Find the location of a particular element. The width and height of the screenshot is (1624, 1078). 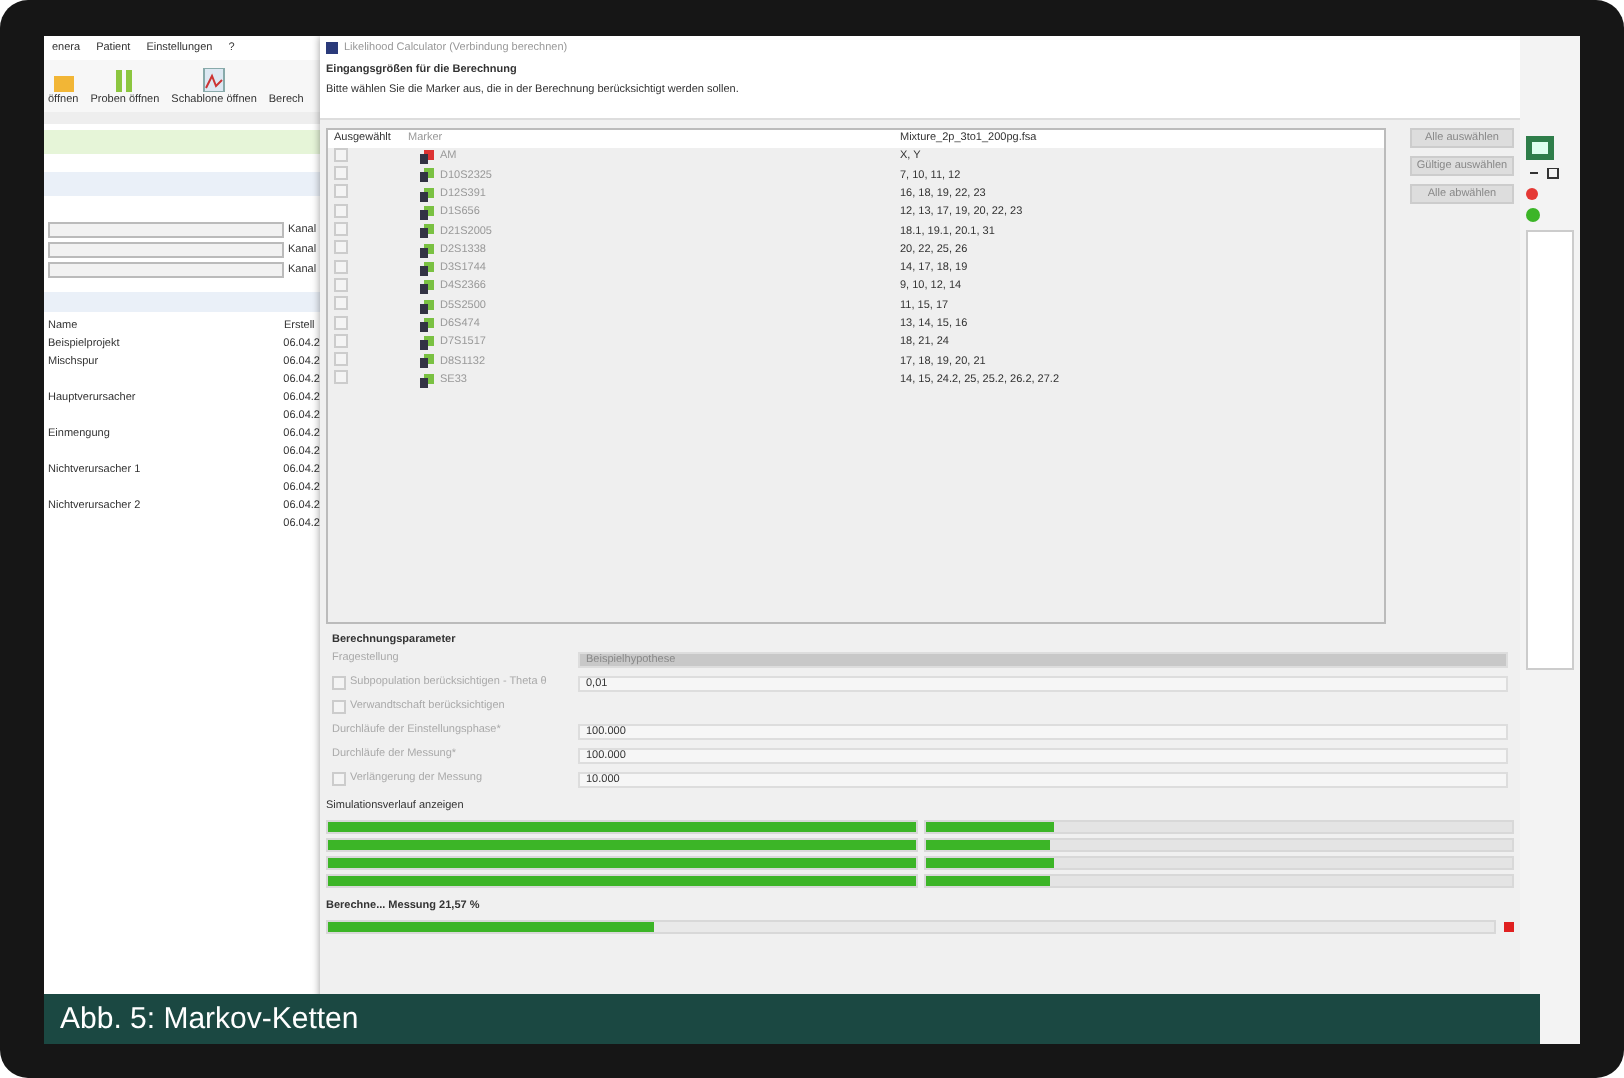

tubes-icon is located at coordinates (124, 81).